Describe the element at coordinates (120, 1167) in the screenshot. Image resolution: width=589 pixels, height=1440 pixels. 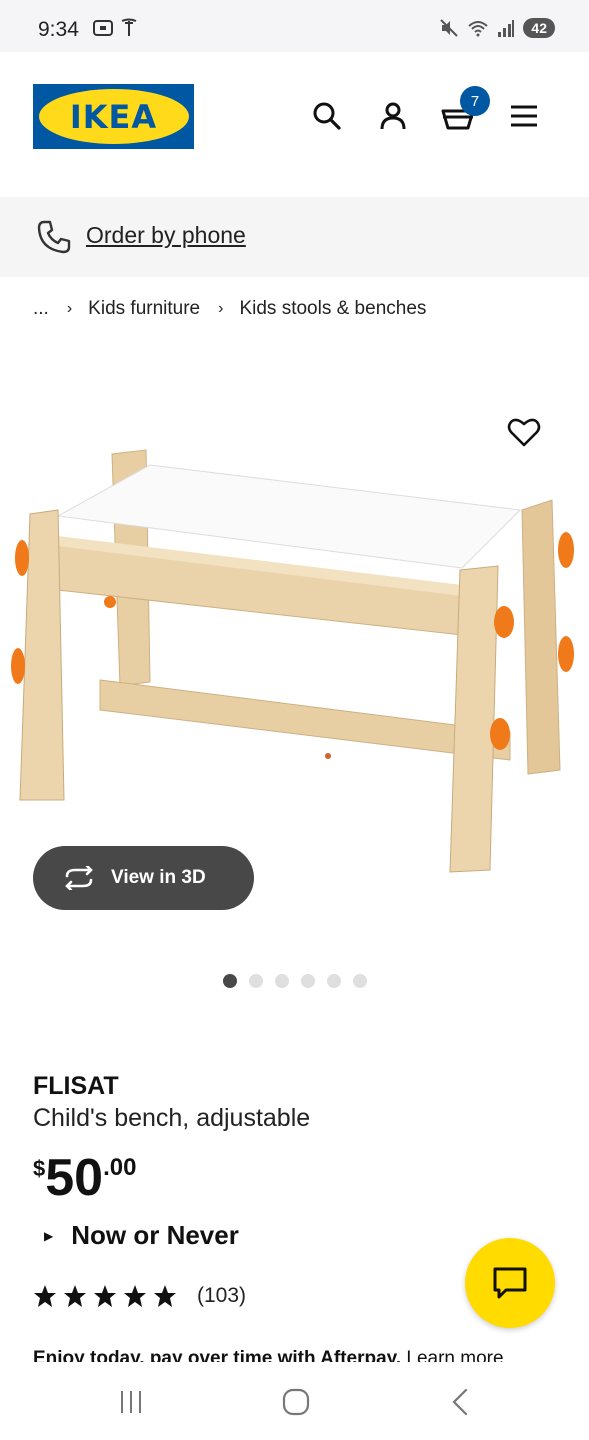
I see `price-decimal: .00` at that location.